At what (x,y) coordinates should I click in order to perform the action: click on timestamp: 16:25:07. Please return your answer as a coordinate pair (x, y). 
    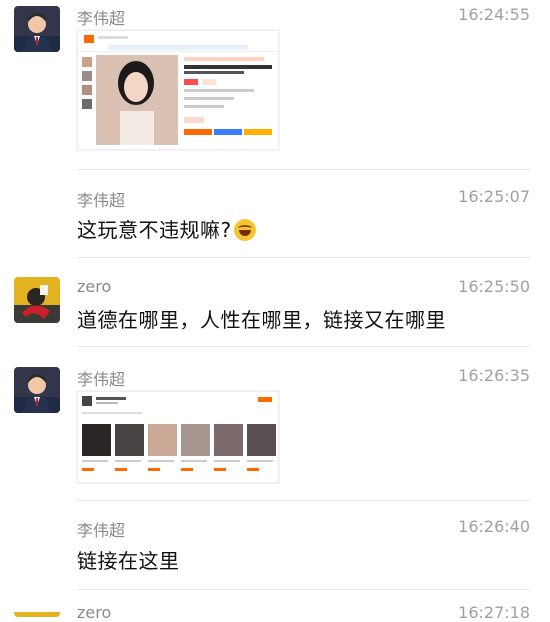
    Looking at the image, I should click on (494, 196).